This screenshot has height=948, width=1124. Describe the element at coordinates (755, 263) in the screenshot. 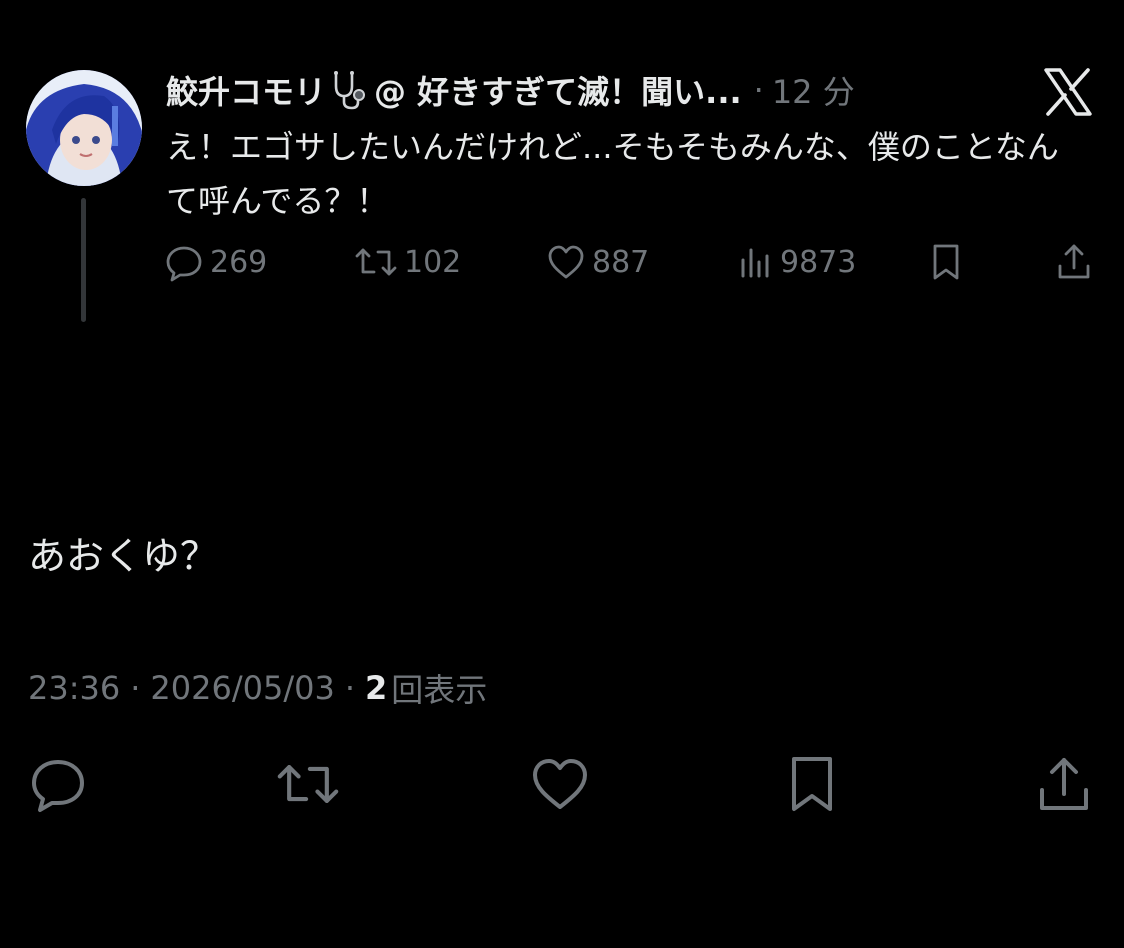

I see `views-icon` at that location.